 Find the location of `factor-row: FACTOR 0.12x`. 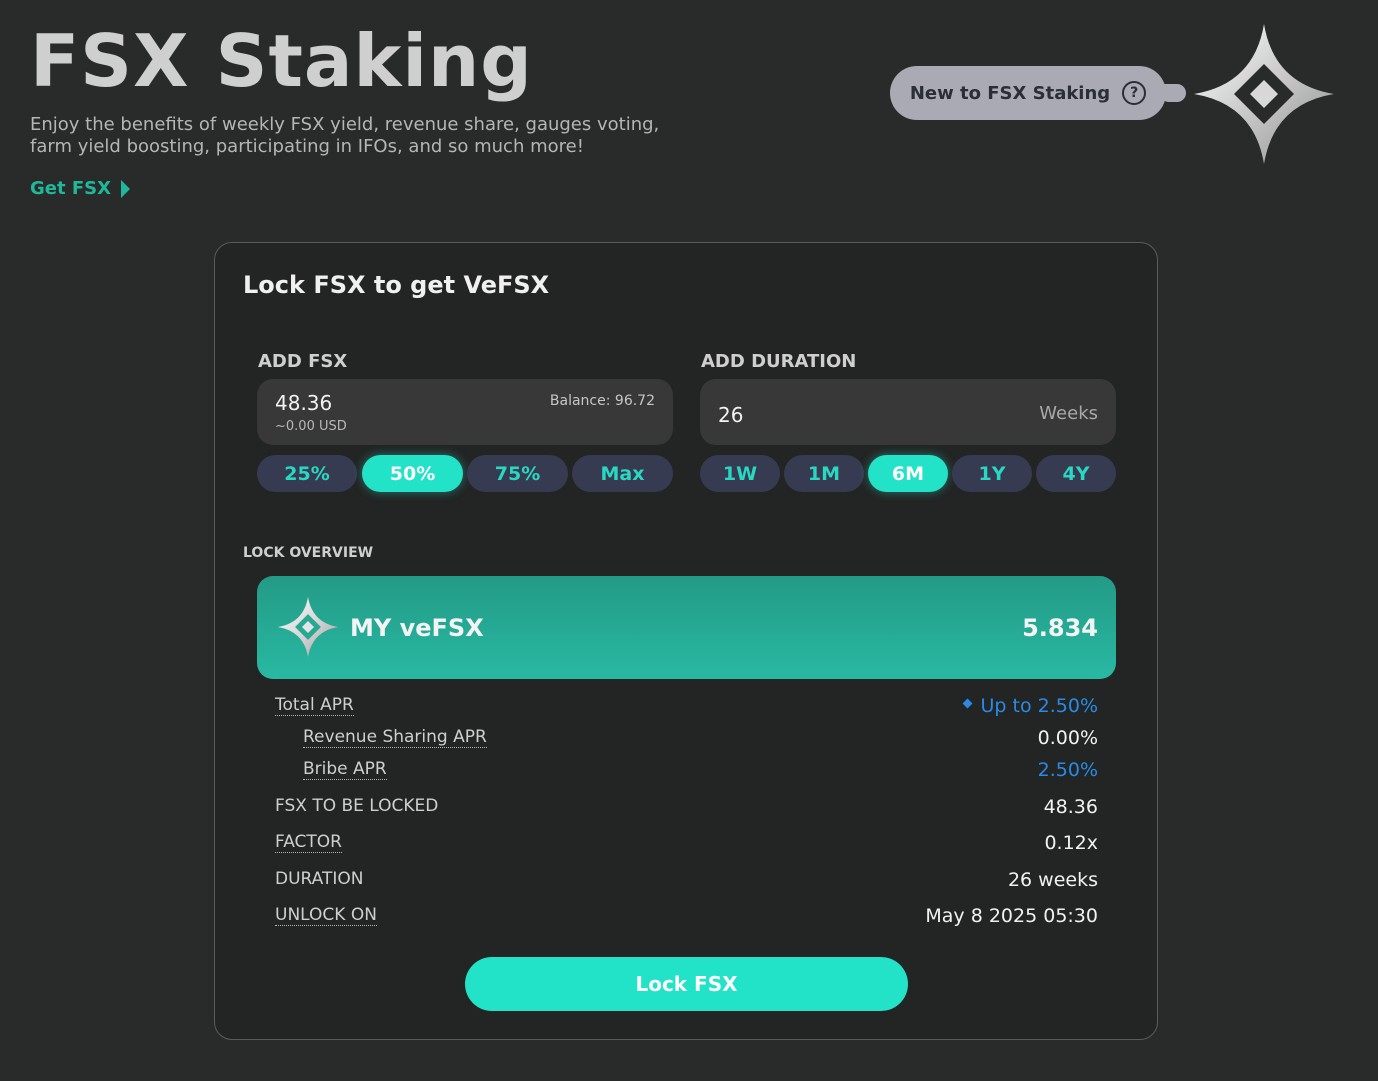

factor-row: FACTOR 0.12x is located at coordinates (686, 844).